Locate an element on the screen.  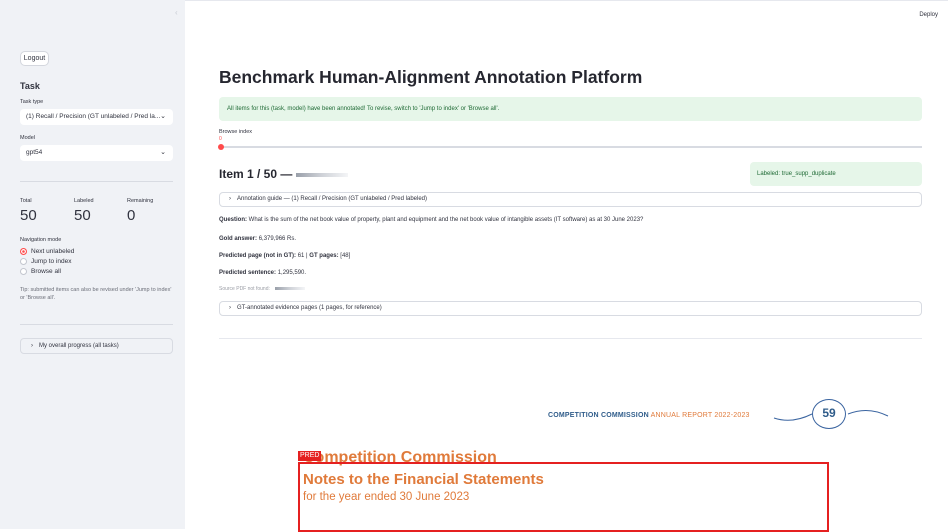
item-title-text: Item 1 / 50 — is located at coordinates (256, 174).